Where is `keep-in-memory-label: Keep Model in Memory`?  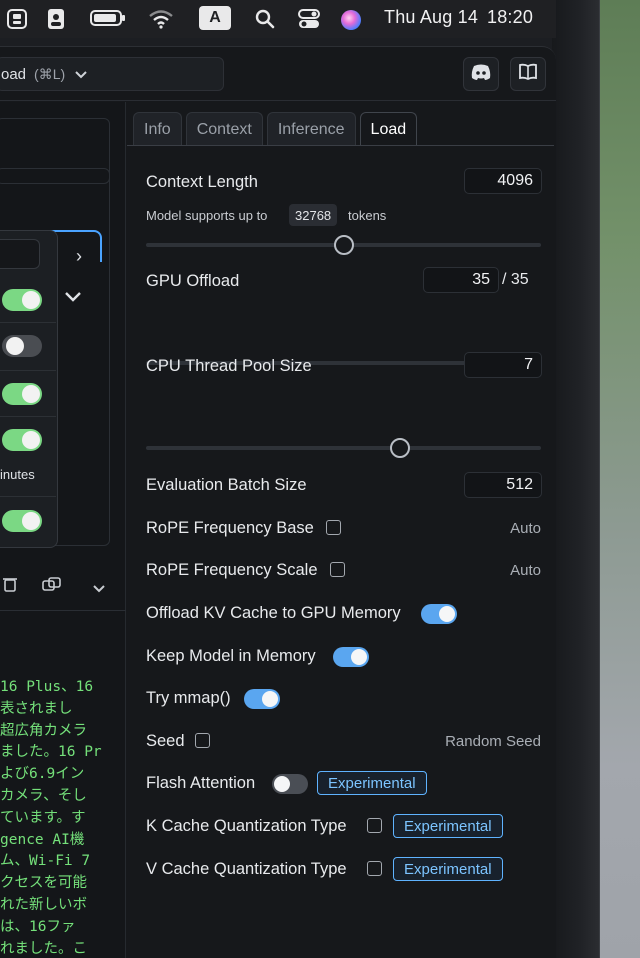 keep-in-memory-label: Keep Model in Memory is located at coordinates (231, 656).